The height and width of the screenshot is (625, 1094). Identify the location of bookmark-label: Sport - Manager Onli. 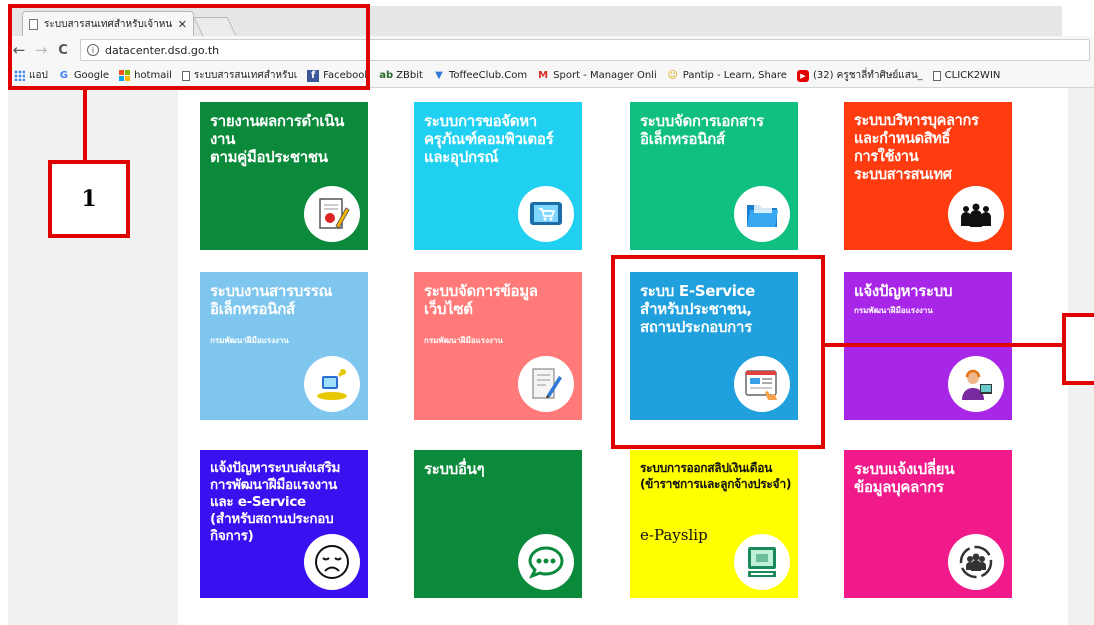
(605, 75).